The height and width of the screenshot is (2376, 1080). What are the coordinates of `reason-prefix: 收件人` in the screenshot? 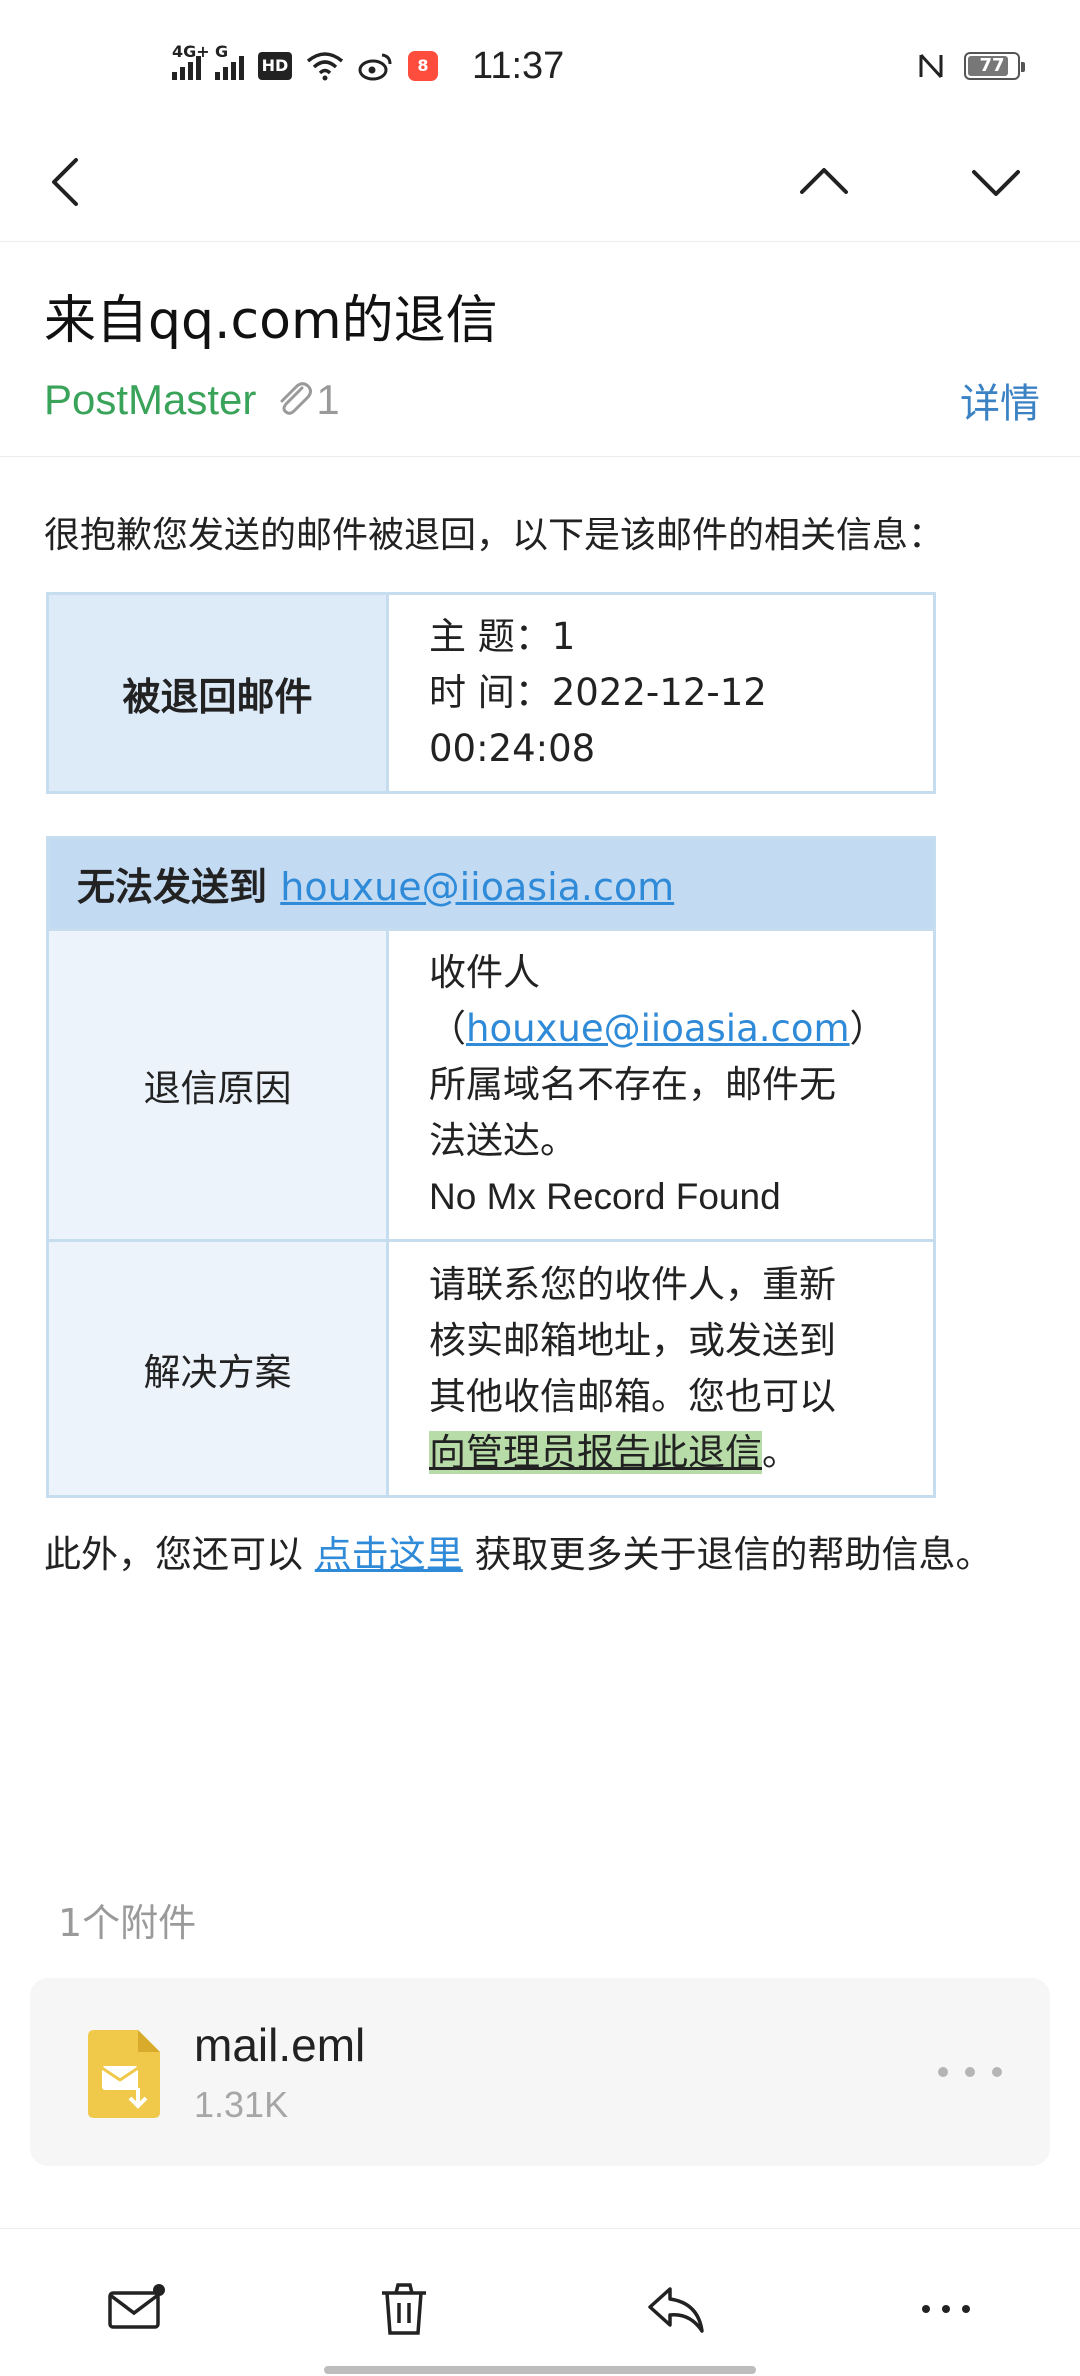 It's located at (484, 972).